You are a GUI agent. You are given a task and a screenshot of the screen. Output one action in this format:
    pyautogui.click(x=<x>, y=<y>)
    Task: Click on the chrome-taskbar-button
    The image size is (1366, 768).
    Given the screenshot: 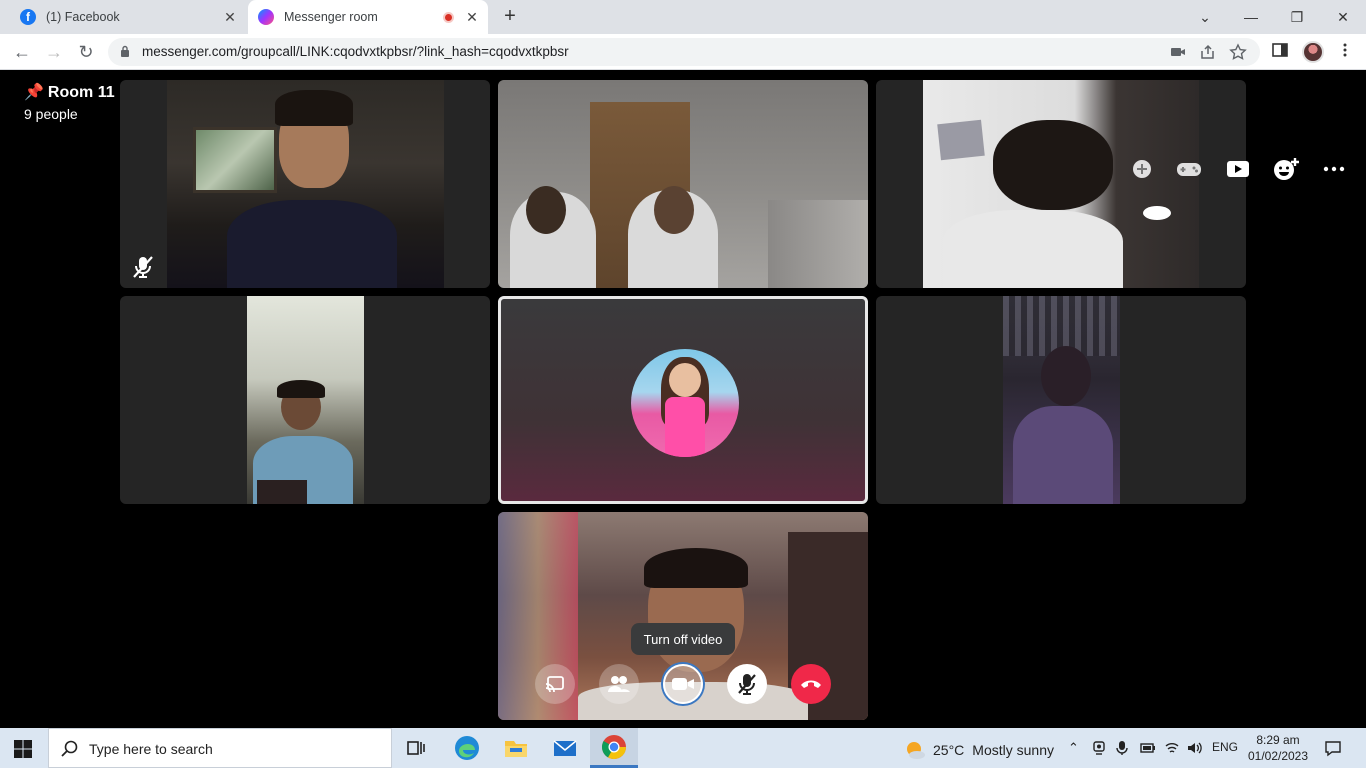 What is the action you would take?
    pyautogui.click(x=614, y=748)
    